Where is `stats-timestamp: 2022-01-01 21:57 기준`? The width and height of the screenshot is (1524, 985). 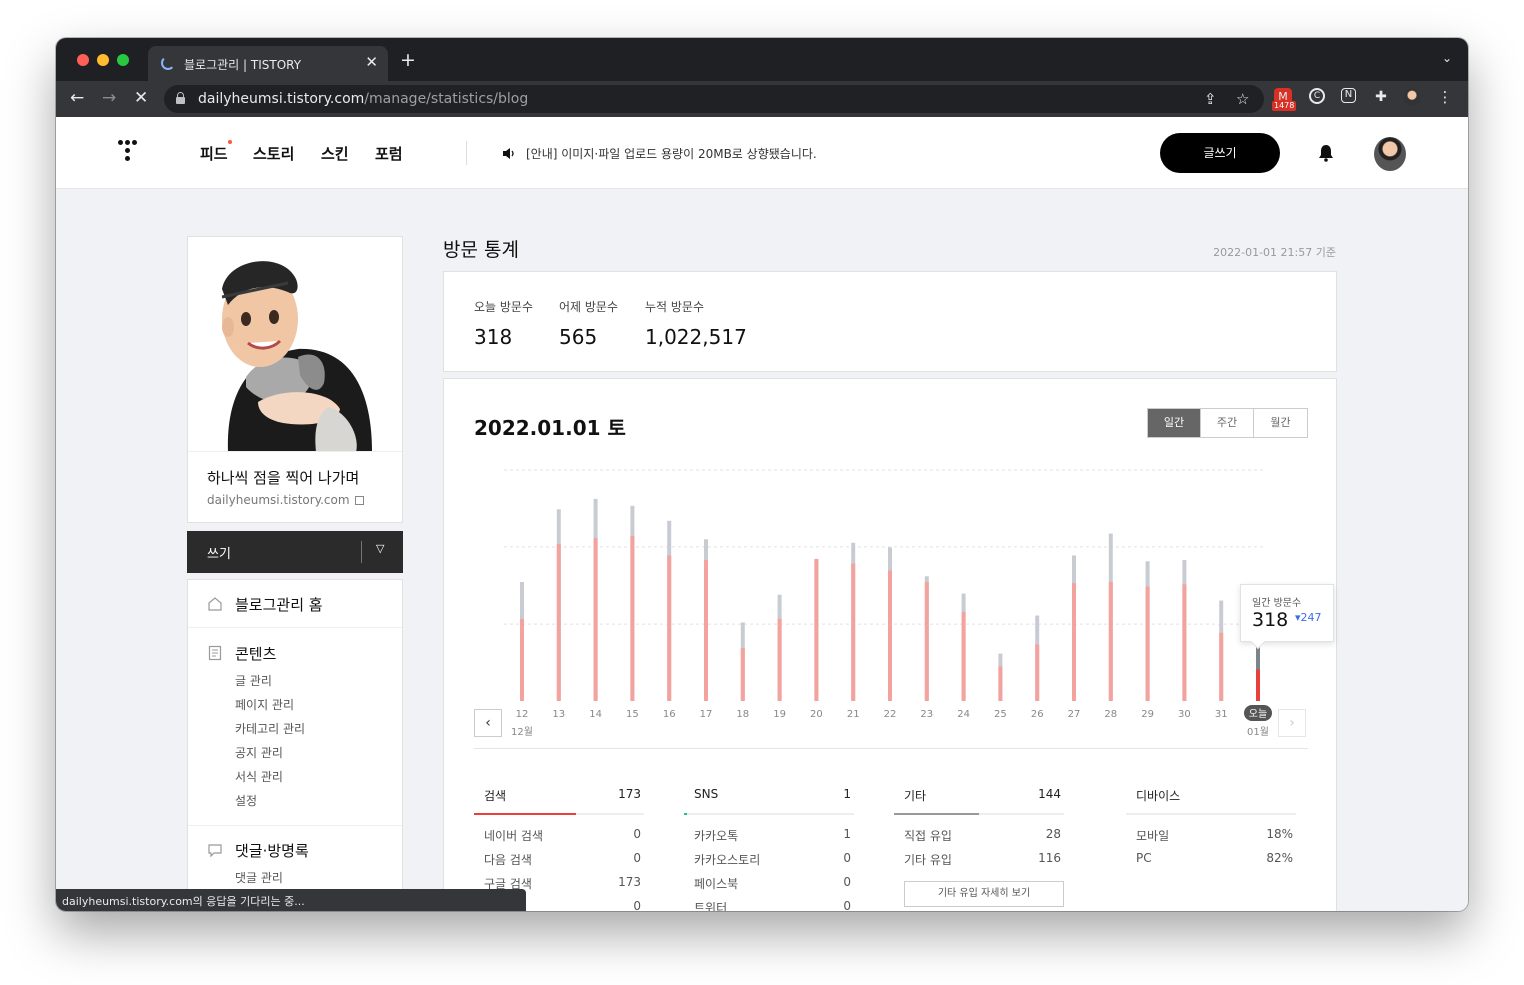
stats-timestamp: 2022-01-01 21:57 기준 is located at coordinates (1274, 252).